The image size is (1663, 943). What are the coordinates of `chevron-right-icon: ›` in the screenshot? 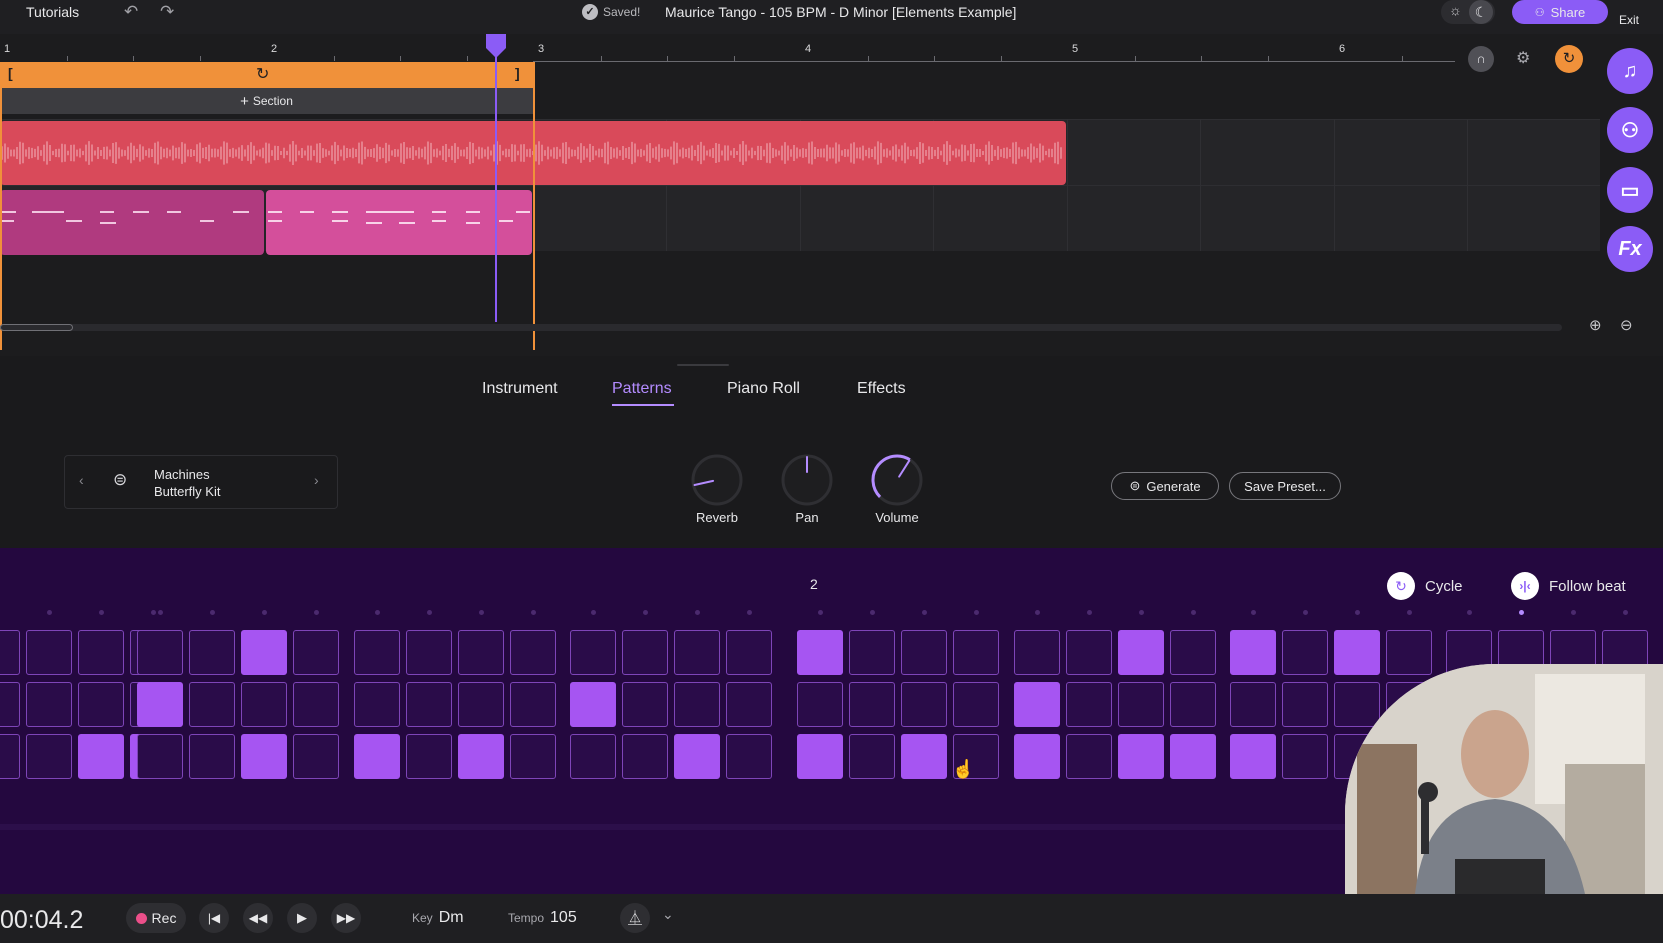 It's located at (316, 480).